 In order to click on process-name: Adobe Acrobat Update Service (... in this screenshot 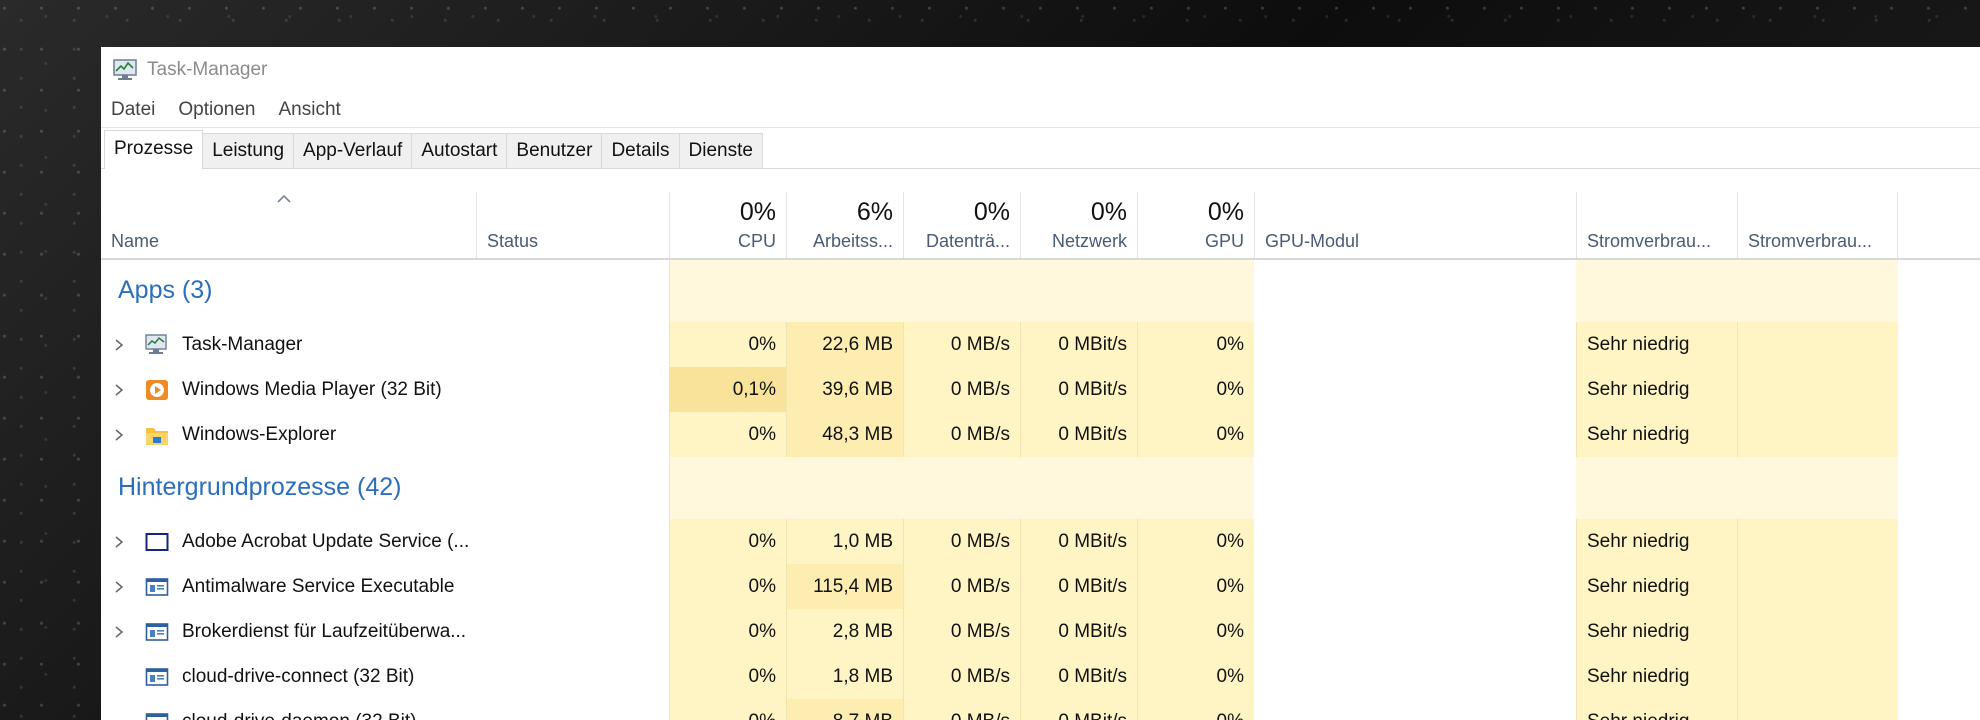, I will do `click(326, 541)`.